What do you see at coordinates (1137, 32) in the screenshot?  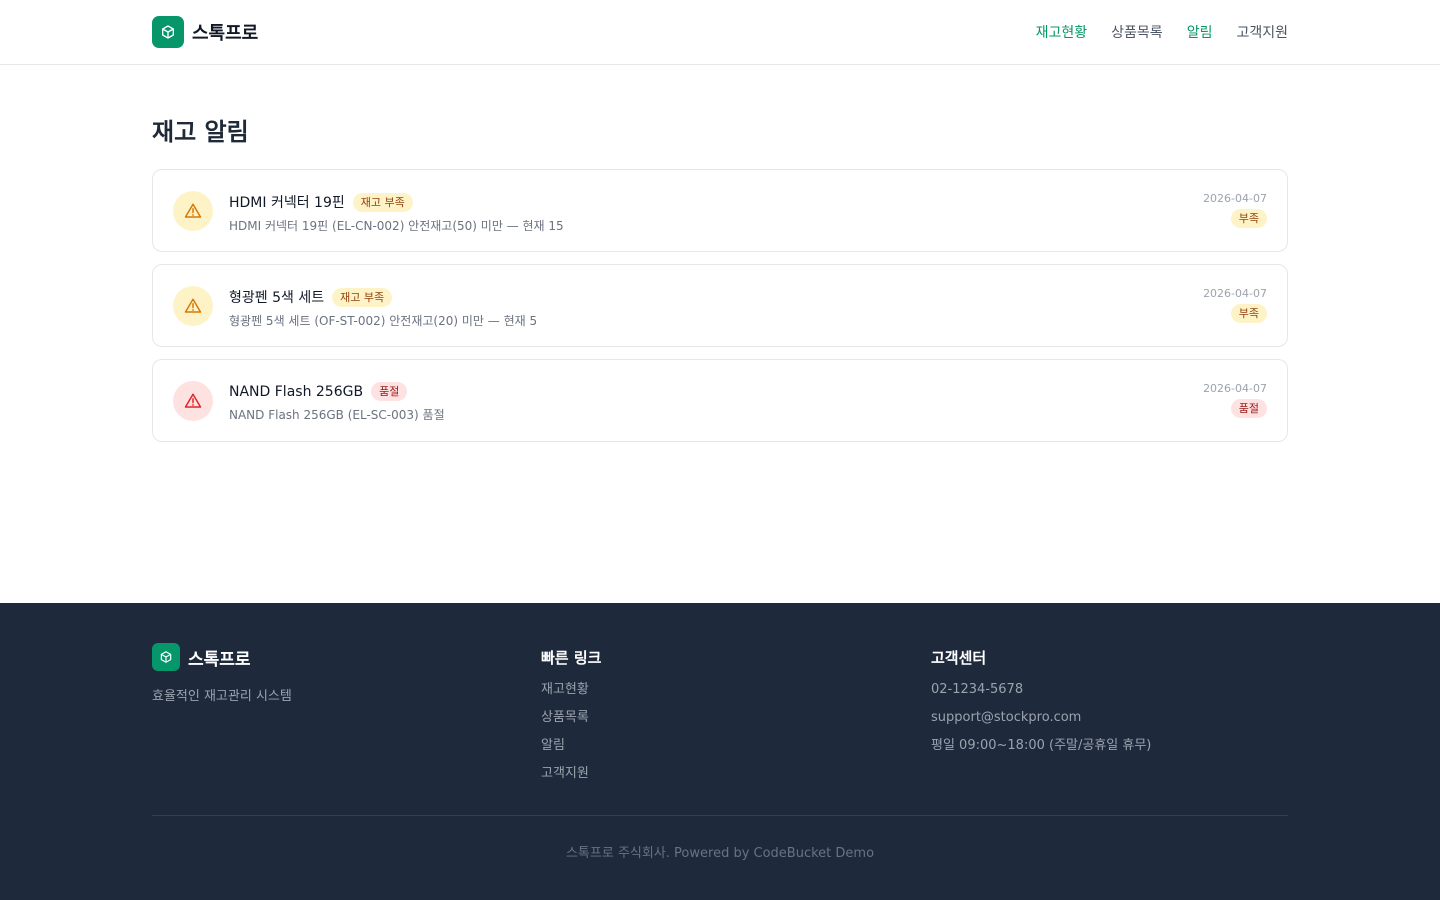 I see `nav-link-products: 상품목록` at bounding box center [1137, 32].